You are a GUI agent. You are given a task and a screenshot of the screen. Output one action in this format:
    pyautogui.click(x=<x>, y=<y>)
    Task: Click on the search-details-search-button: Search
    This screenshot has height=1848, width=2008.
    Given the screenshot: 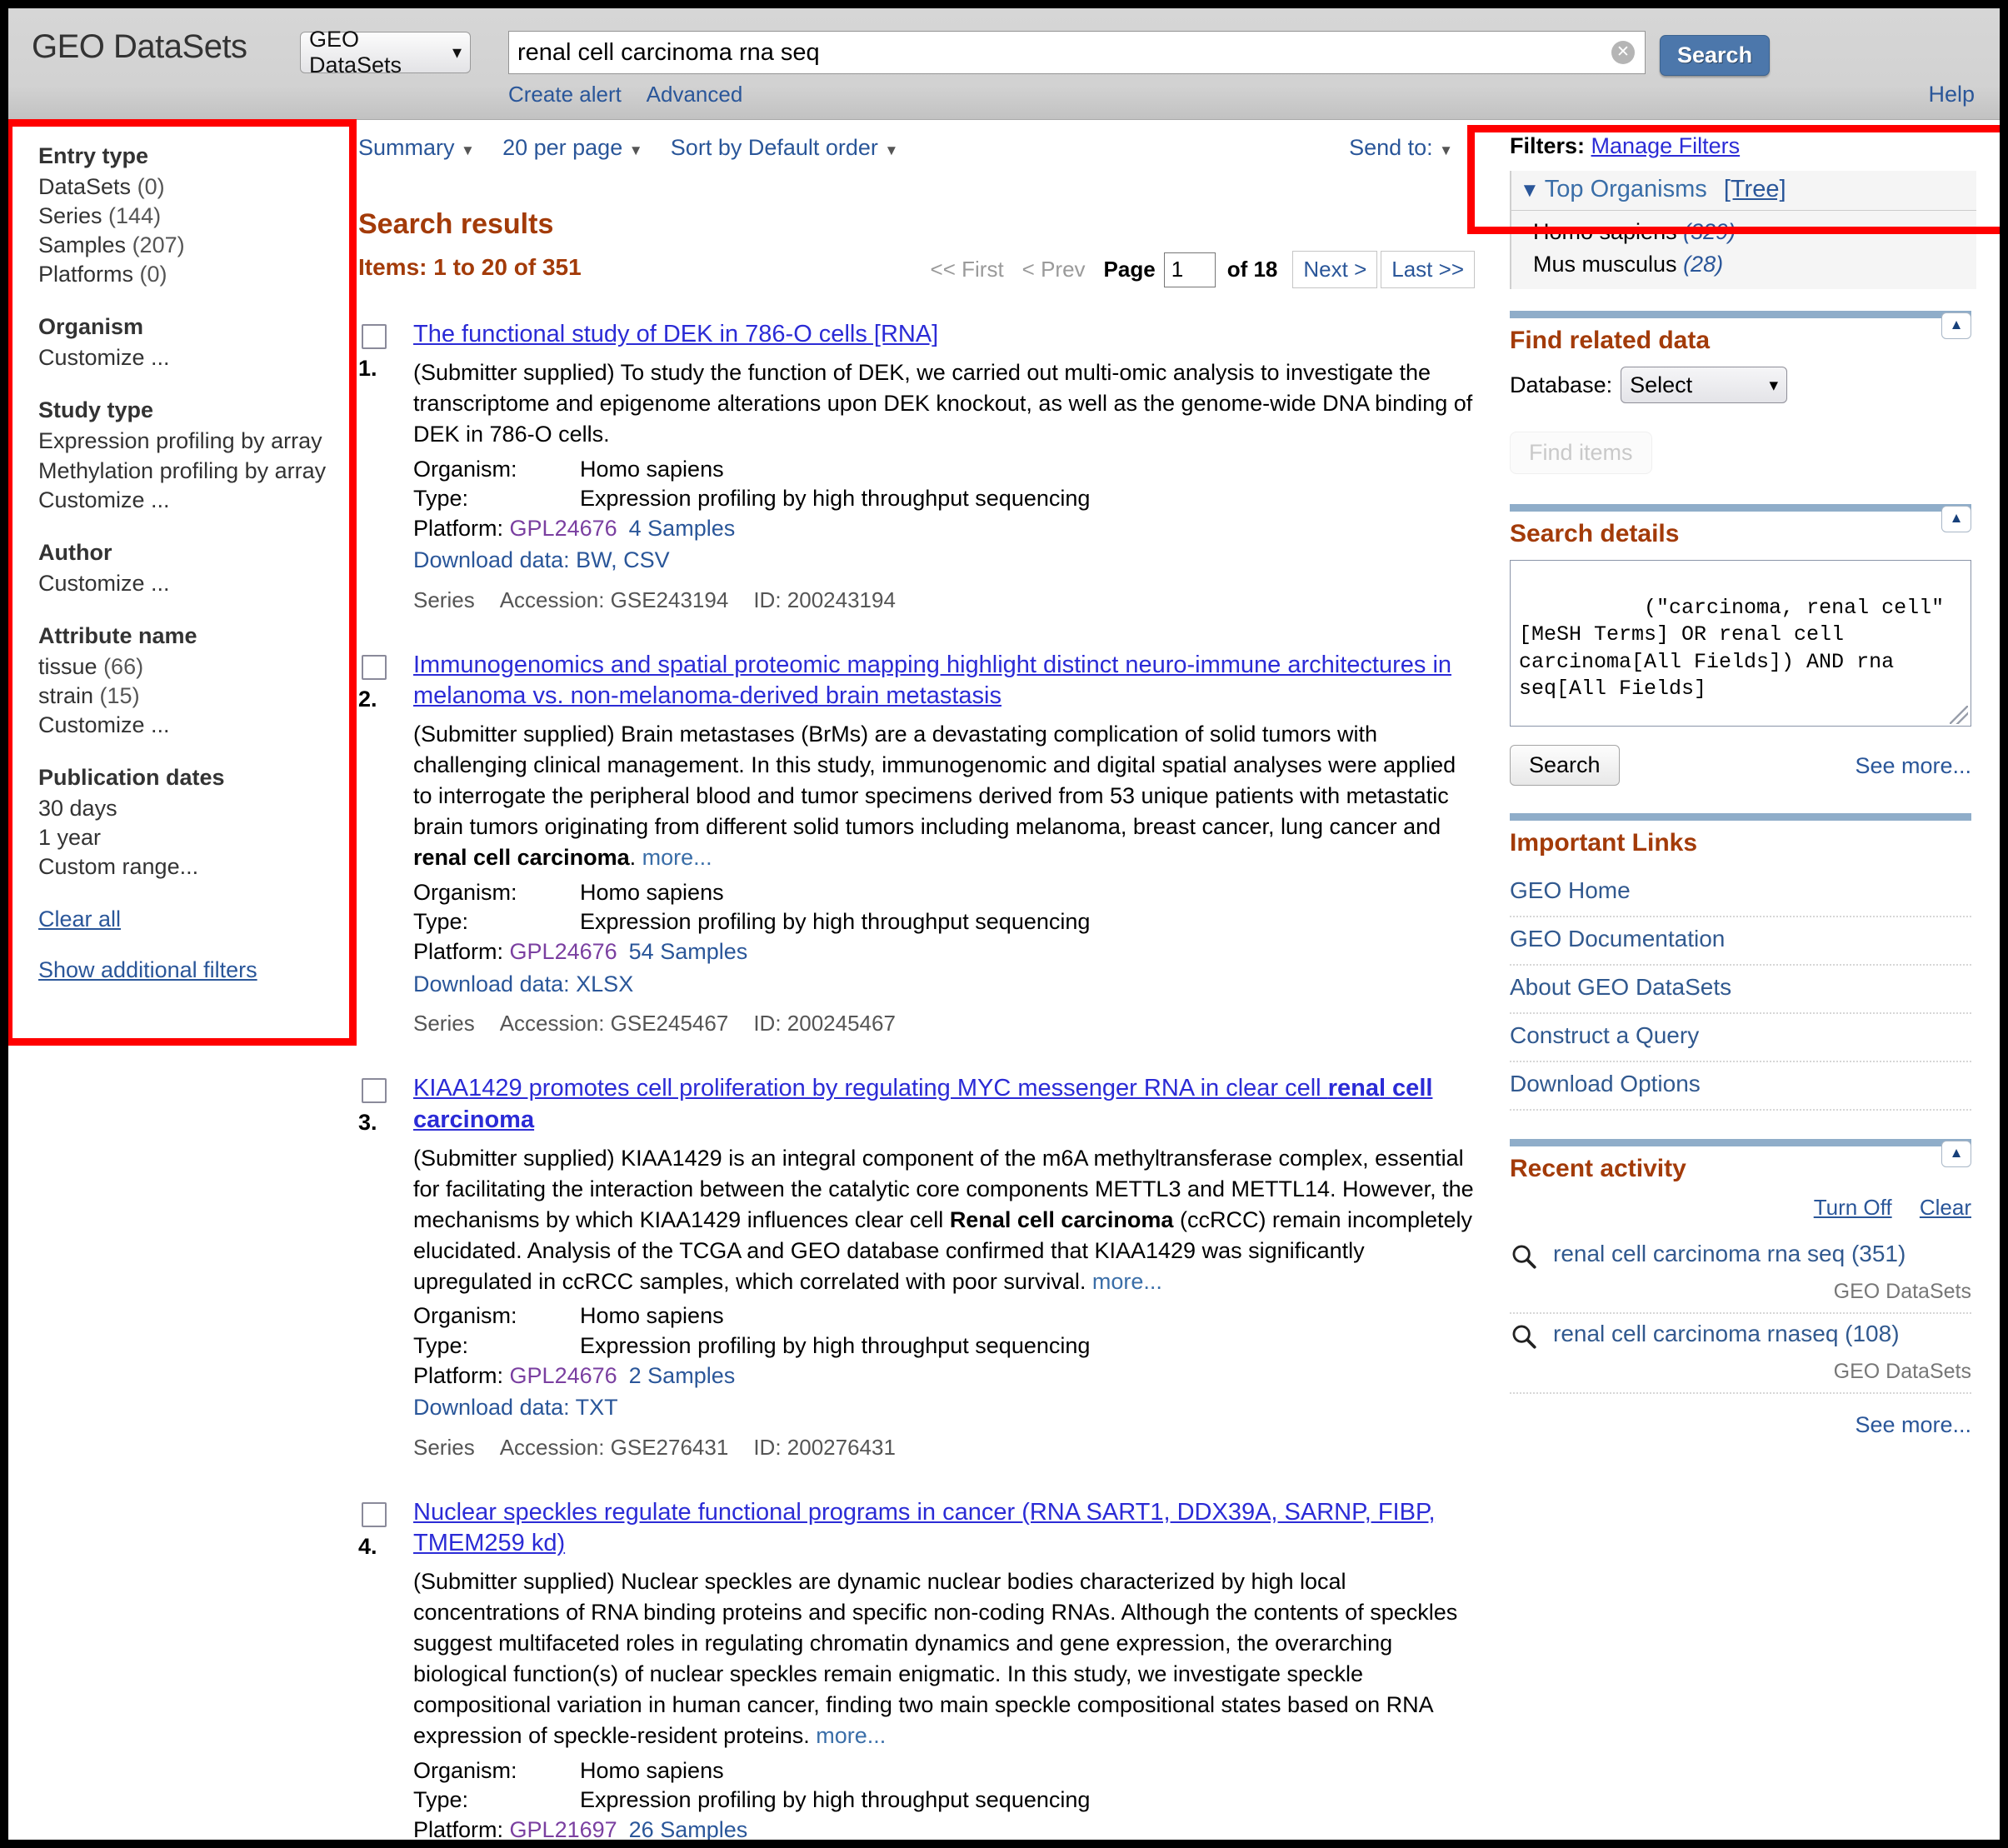 What is the action you would take?
    pyautogui.click(x=1565, y=766)
    